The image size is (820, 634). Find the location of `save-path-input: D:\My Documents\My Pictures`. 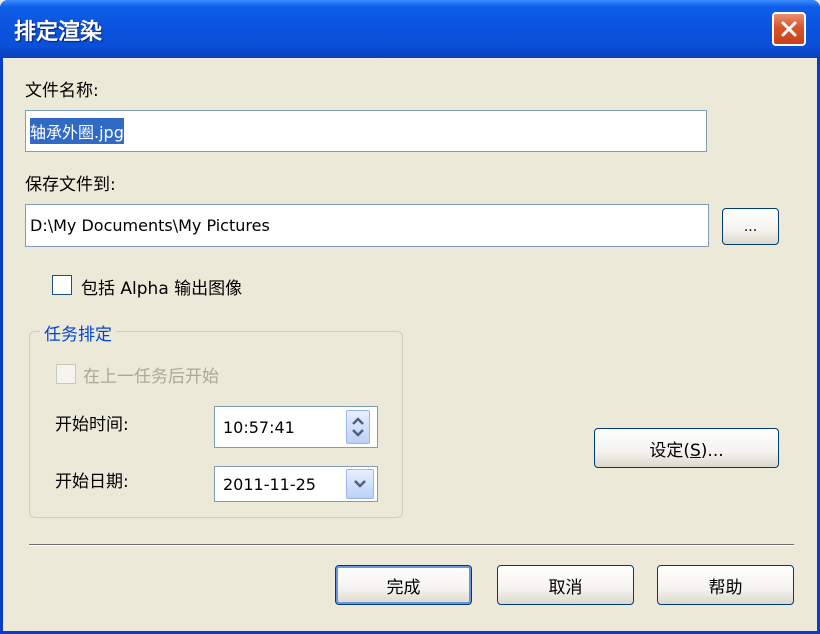

save-path-input: D:\My Documents\My Pictures is located at coordinates (367, 225).